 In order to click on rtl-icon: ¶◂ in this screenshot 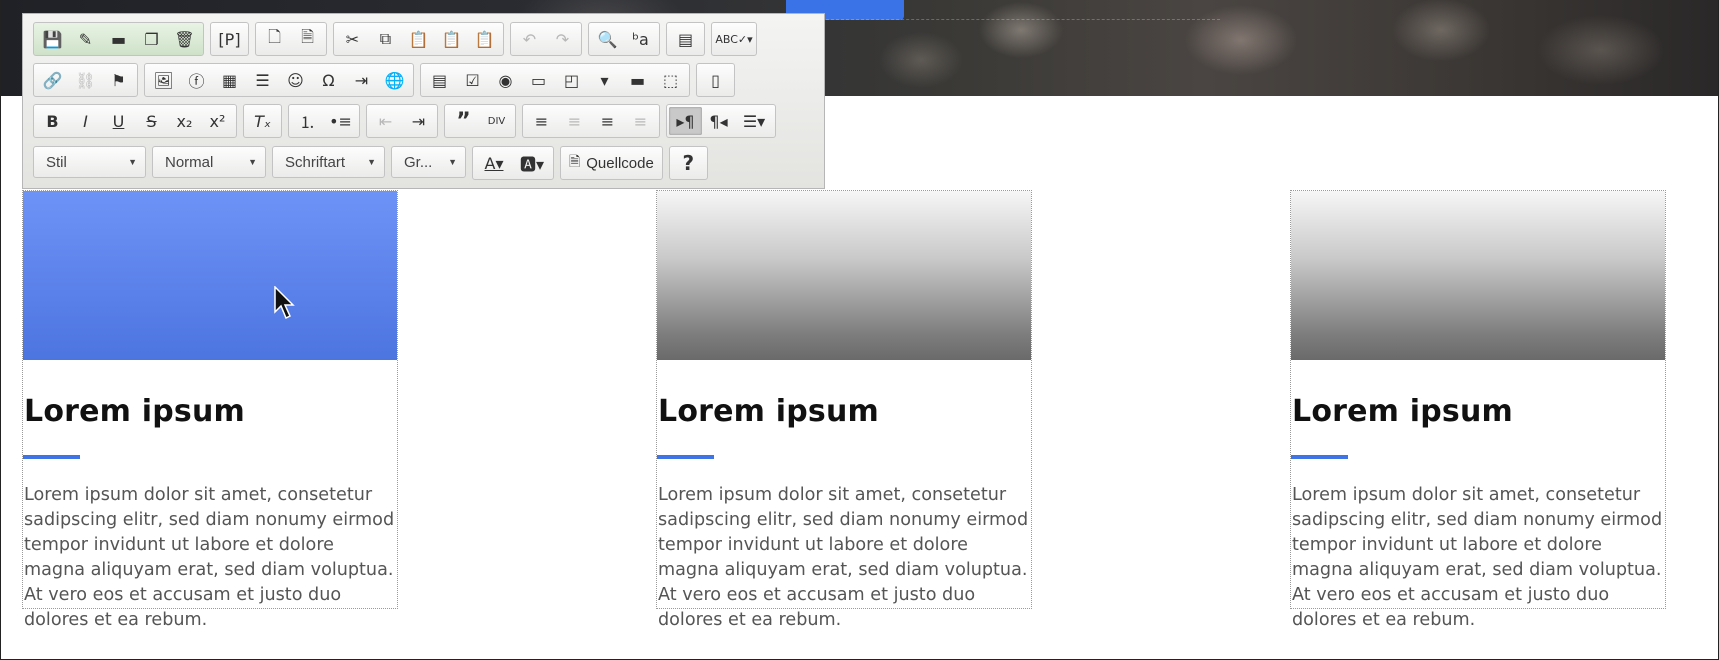, I will do `click(718, 121)`.